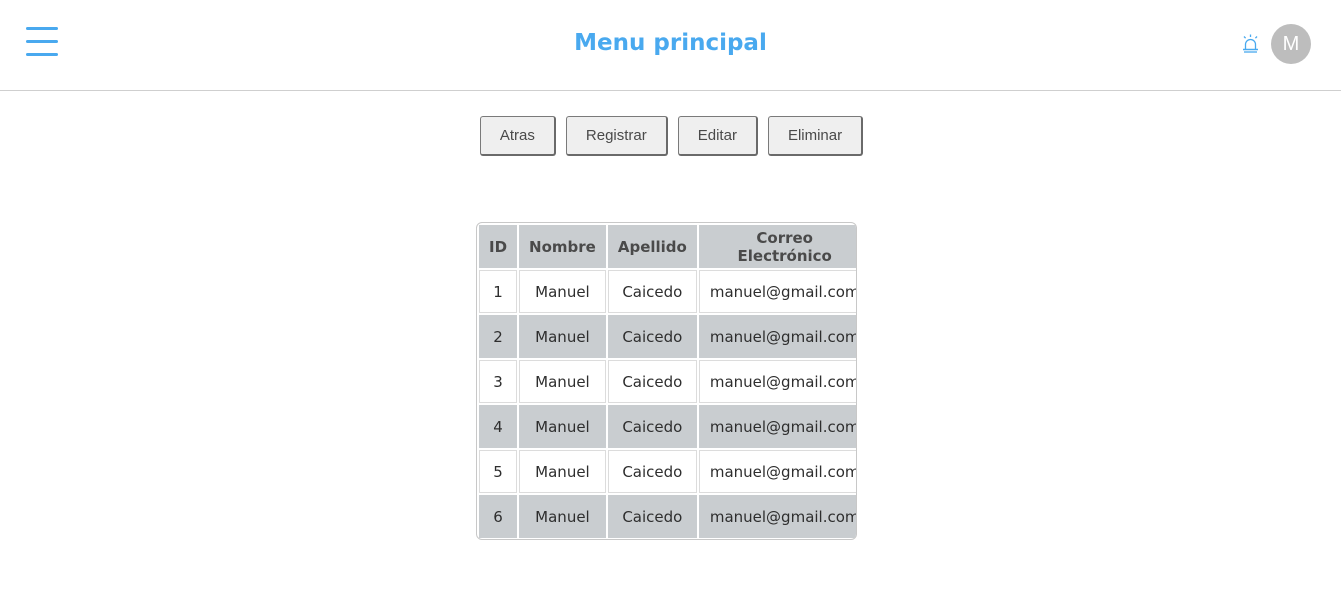 This screenshot has width=1343, height=594. Describe the element at coordinates (498, 516) in the screenshot. I see `cell-id: 6` at that location.